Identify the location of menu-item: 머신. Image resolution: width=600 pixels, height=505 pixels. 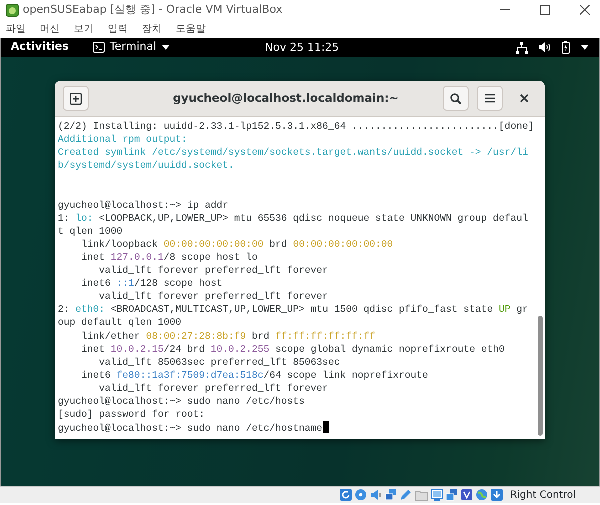
(50, 29).